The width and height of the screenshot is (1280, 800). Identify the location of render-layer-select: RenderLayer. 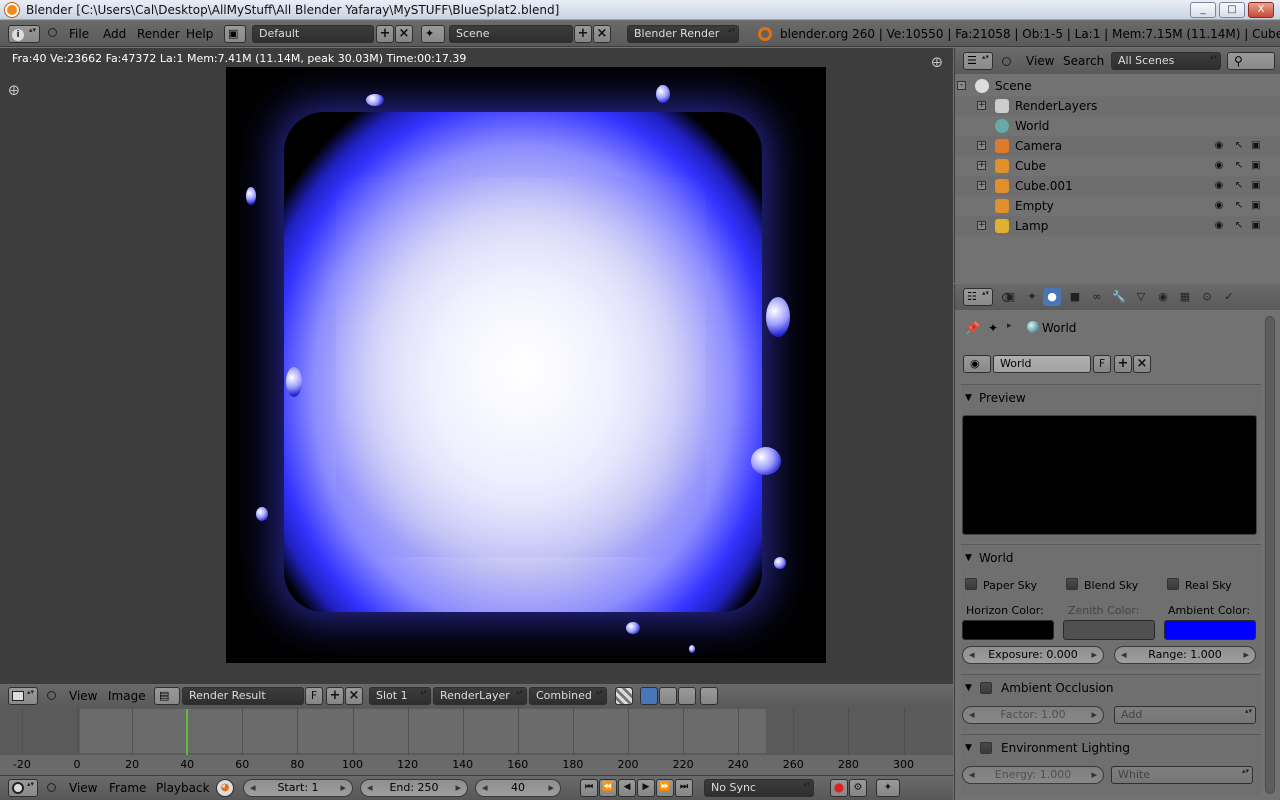
(480, 696).